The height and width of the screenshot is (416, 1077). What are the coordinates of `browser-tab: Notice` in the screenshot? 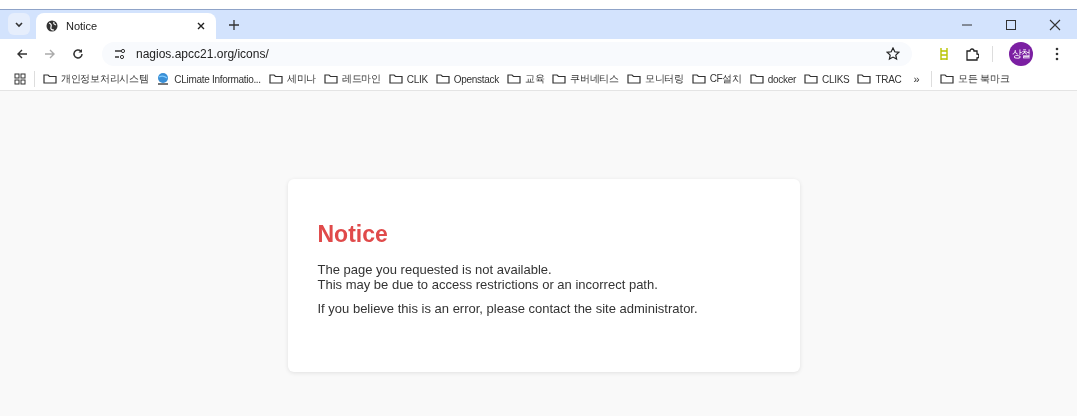 It's located at (126, 26).